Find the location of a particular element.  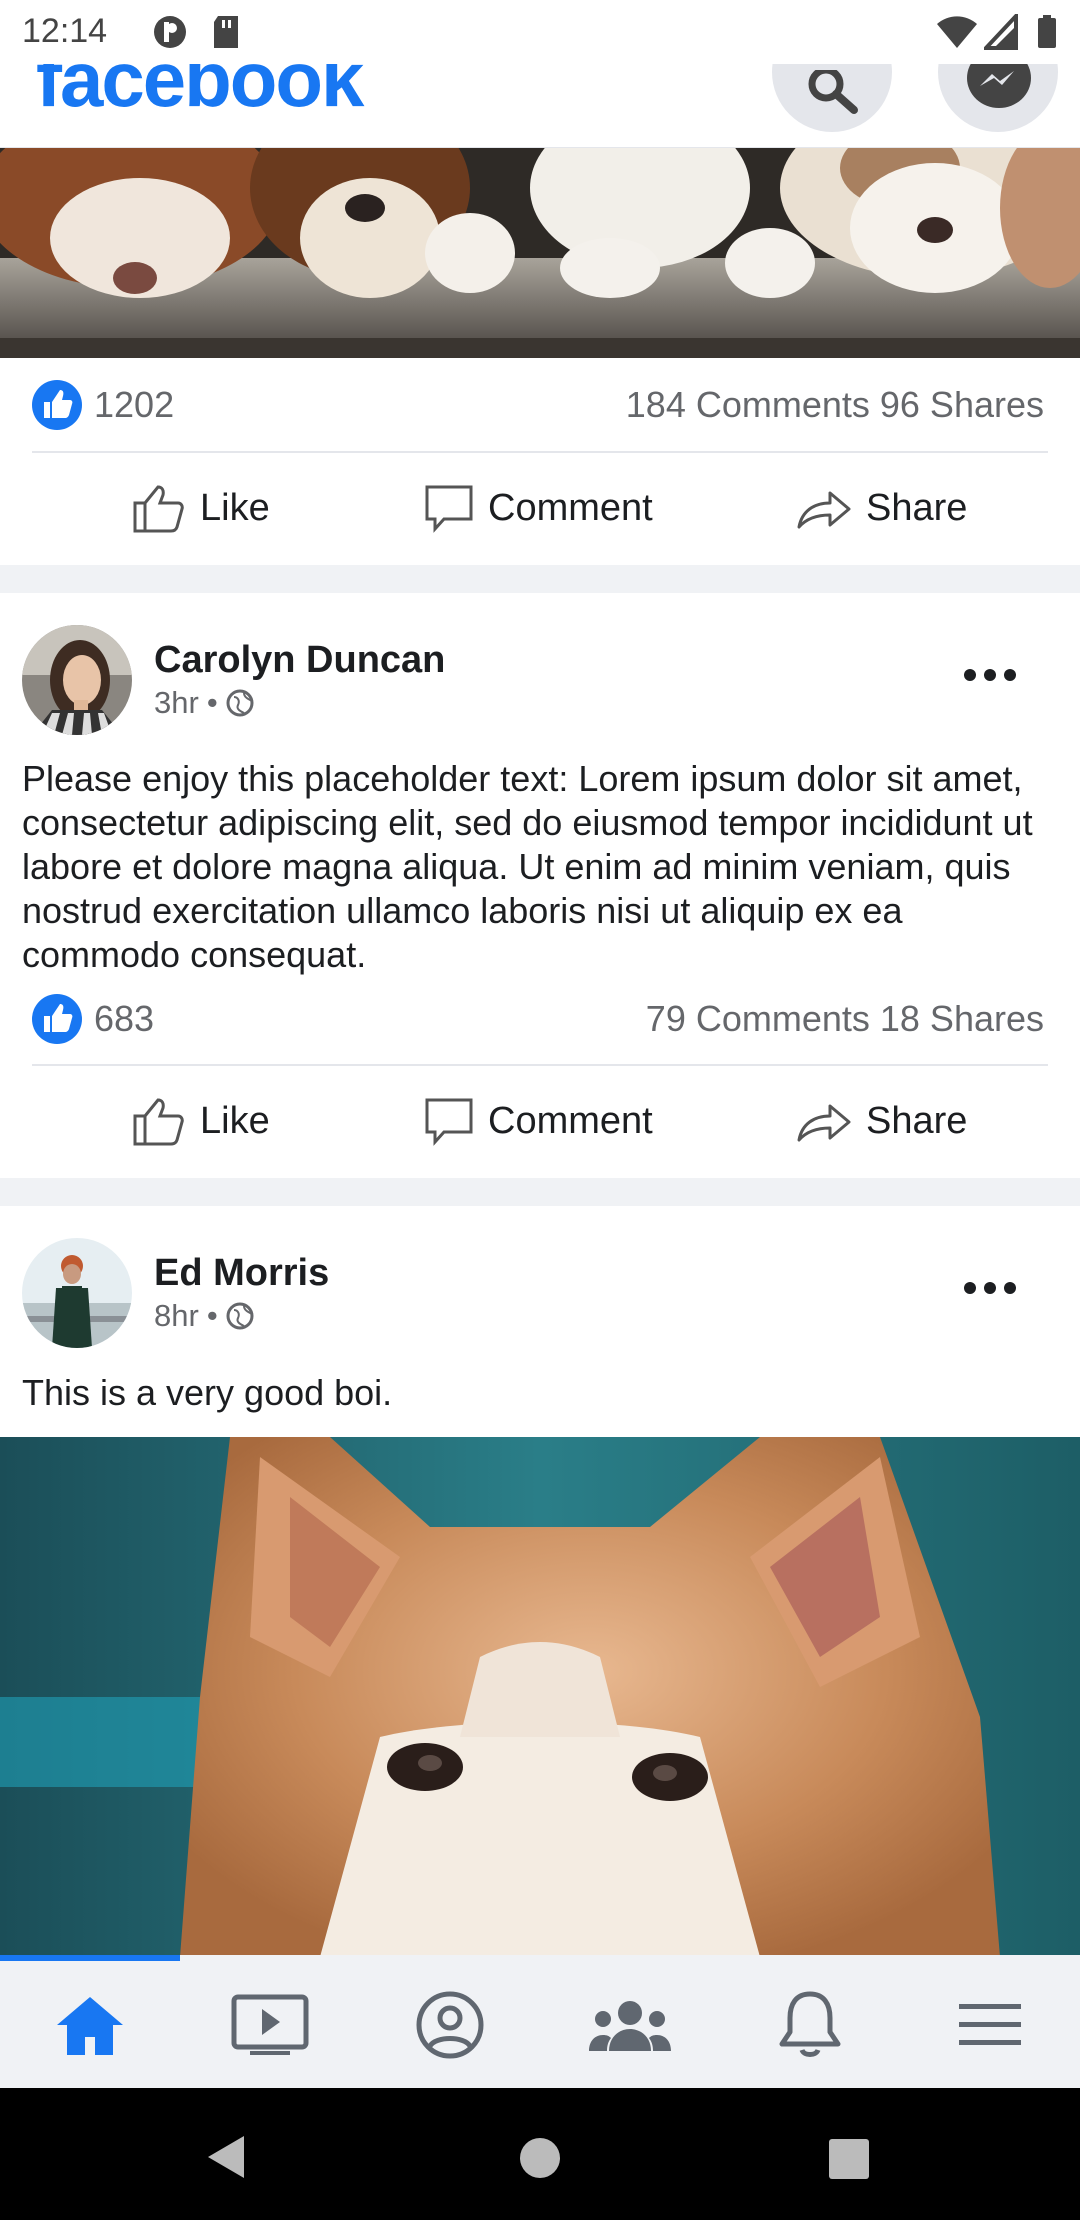

post-stats: 683 79 Comments 18 Shares is located at coordinates (540, 1019).